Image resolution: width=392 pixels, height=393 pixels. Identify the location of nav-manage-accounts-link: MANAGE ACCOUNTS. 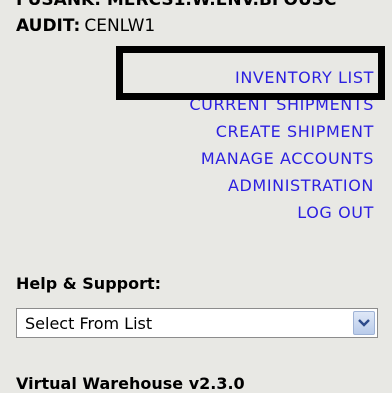
(281, 158).